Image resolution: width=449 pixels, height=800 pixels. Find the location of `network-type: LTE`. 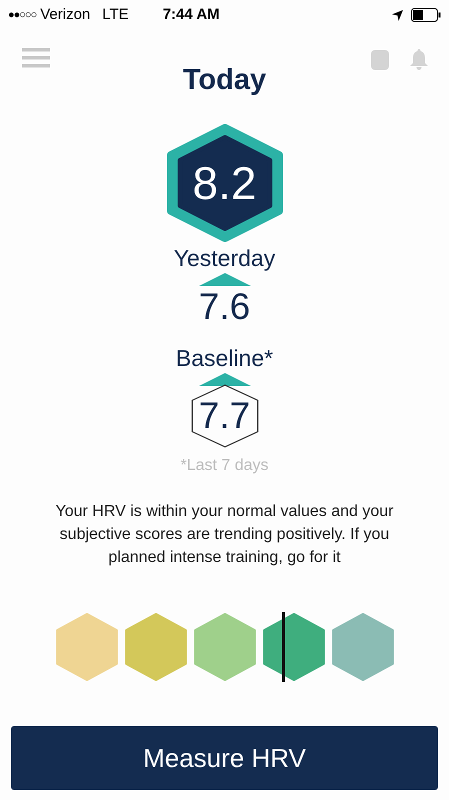

network-type: LTE is located at coordinates (115, 14).